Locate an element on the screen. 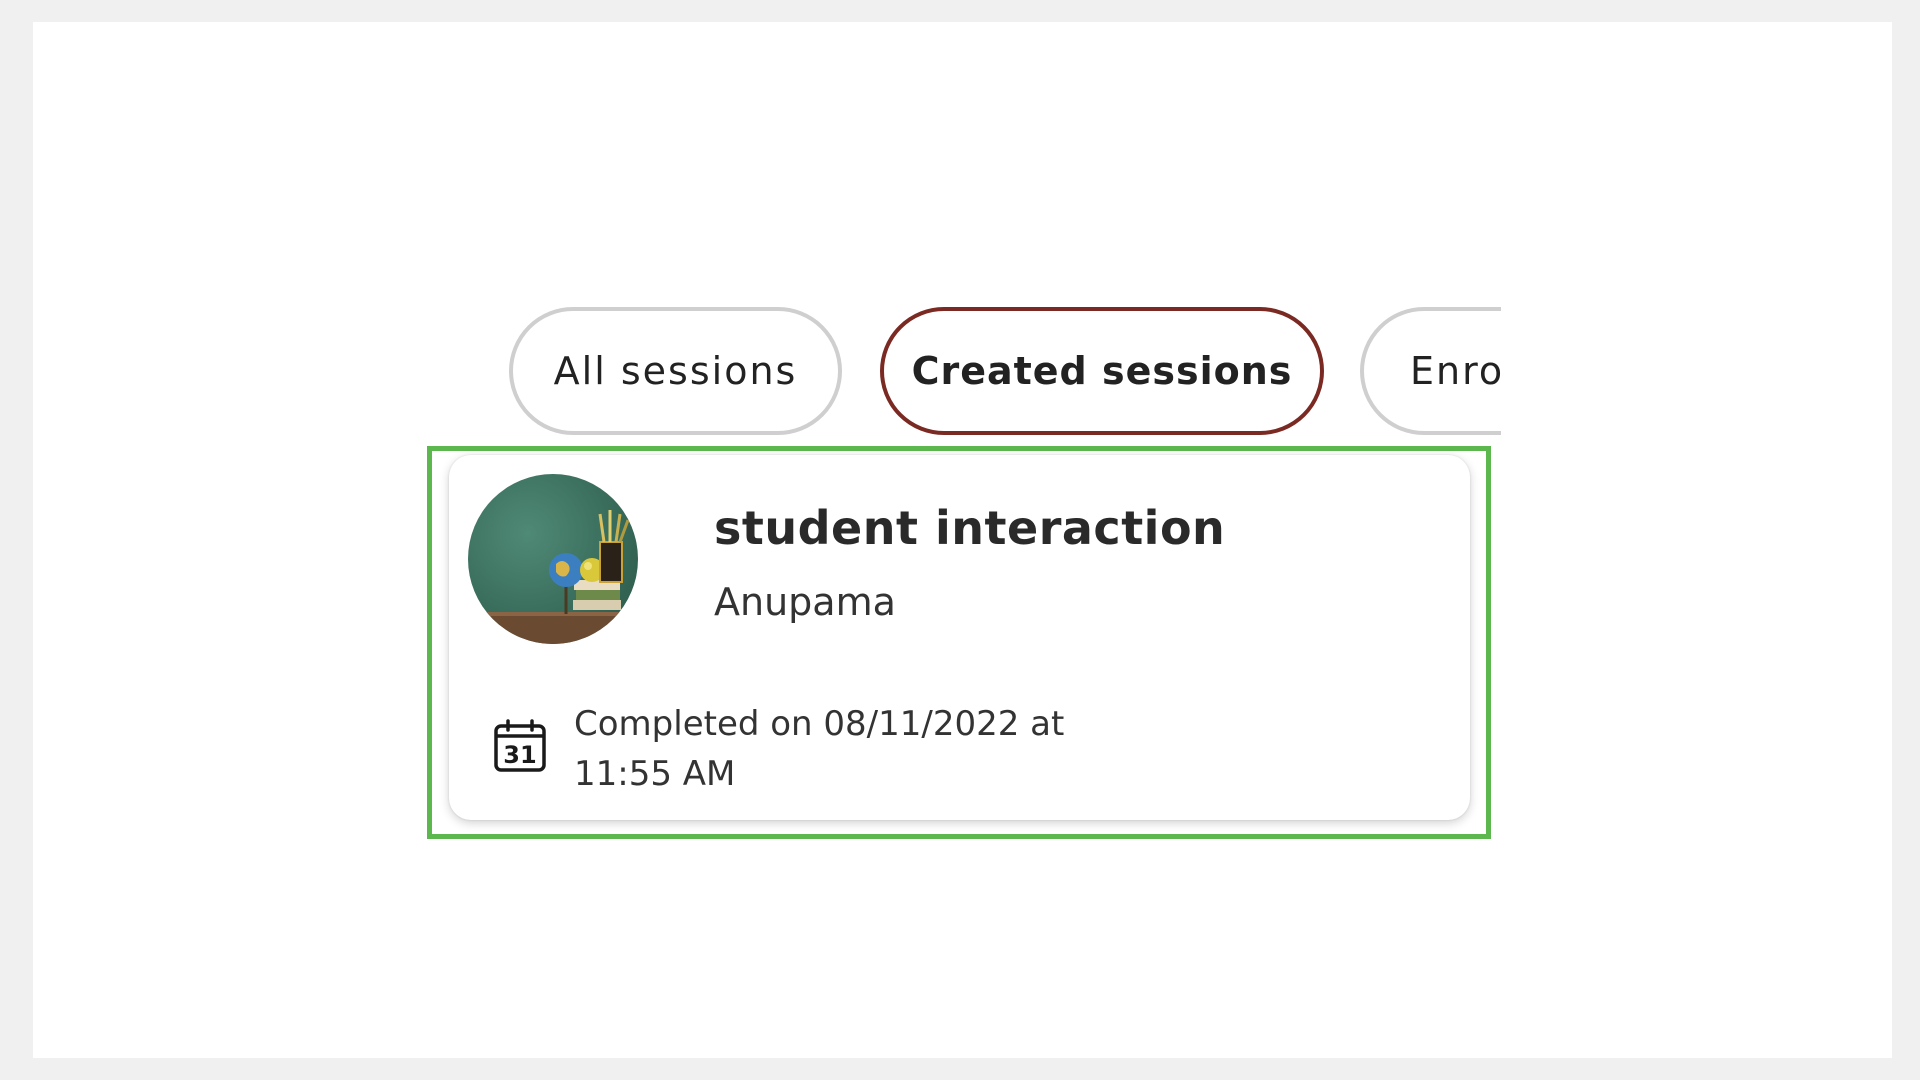  classroom-image is located at coordinates (553, 559).